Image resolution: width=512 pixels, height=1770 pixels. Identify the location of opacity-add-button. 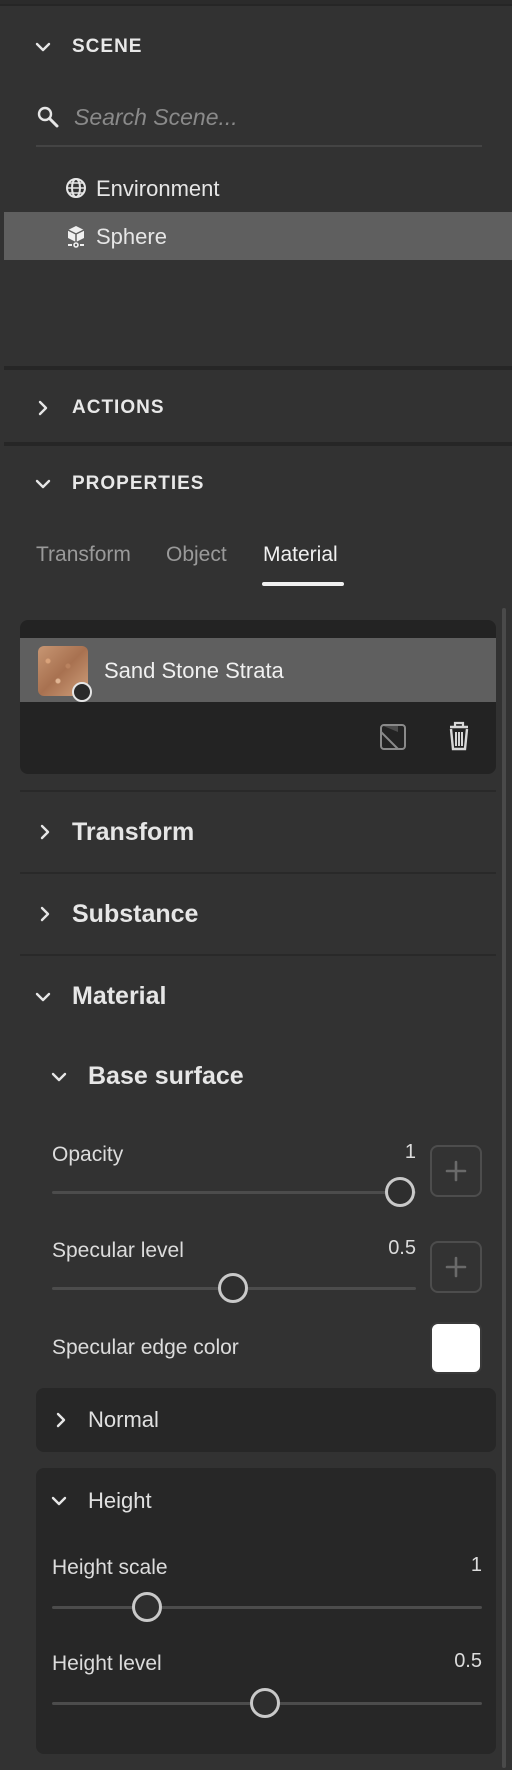
(456, 1171).